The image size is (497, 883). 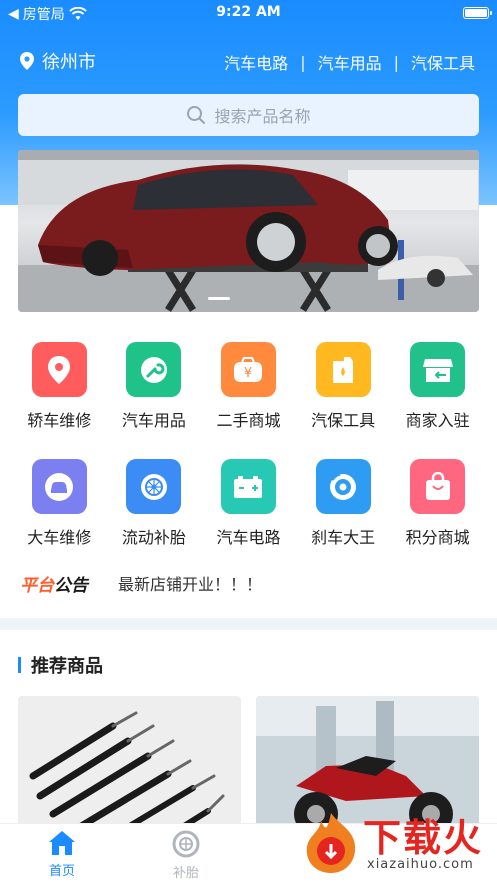 What do you see at coordinates (423, 838) in the screenshot?
I see `watermark-brand: 下载火` at bounding box center [423, 838].